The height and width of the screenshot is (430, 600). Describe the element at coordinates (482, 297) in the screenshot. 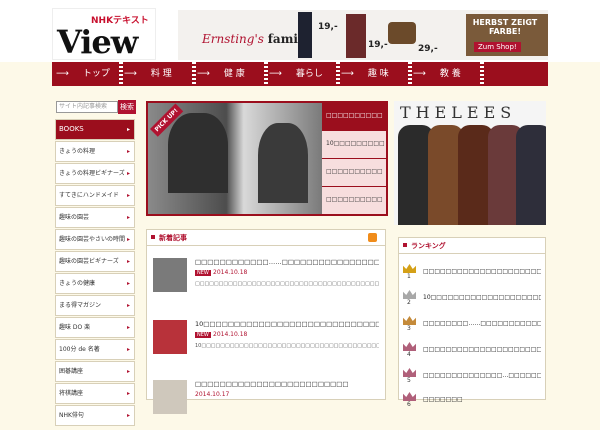

I see `ranking-link: 10□□□□□□□□□□□□□□□□□□□□□` at that location.